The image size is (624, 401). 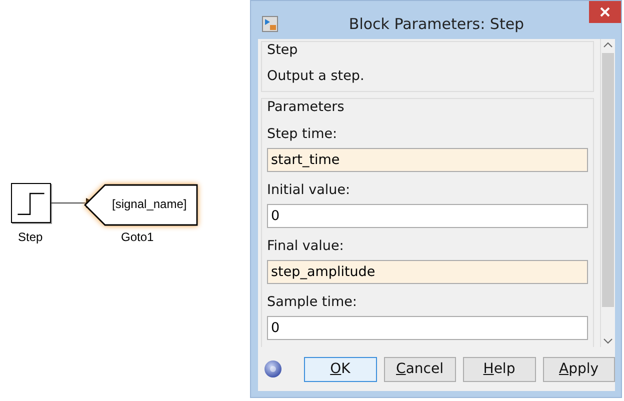 What do you see at coordinates (283, 50) in the screenshot?
I see `group-title: Step` at bounding box center [283, 50].